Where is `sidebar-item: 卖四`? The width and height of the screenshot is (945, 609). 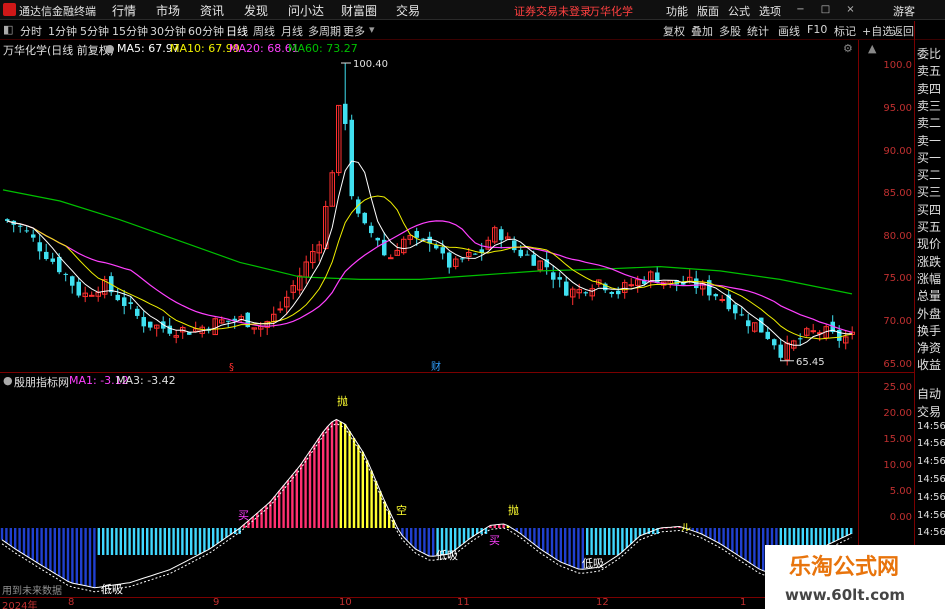 sidebar-item: 卖四 is located at coordinates (929, 88).